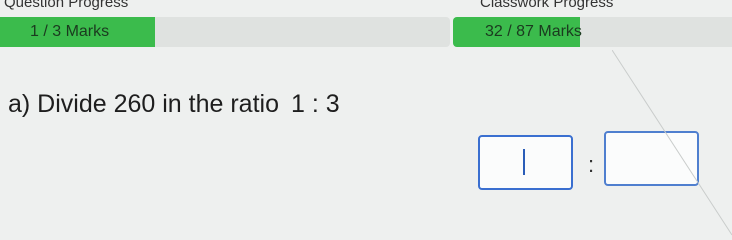 The height and width of the screenshot is (240, 732). Describe the element at coordinates (366, 6) in the screenshot. I see `progress-labels: Question Progress Classwork Progress` at that location.